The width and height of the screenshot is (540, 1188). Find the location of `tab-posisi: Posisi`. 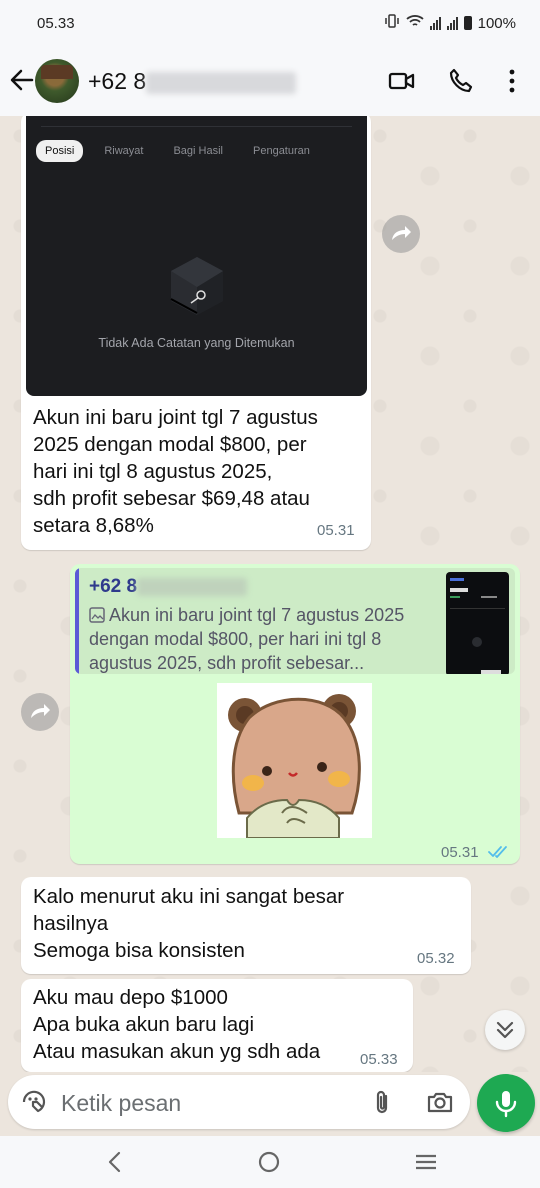

tab-posisi: Posisi is located at coordinates (60, 151).